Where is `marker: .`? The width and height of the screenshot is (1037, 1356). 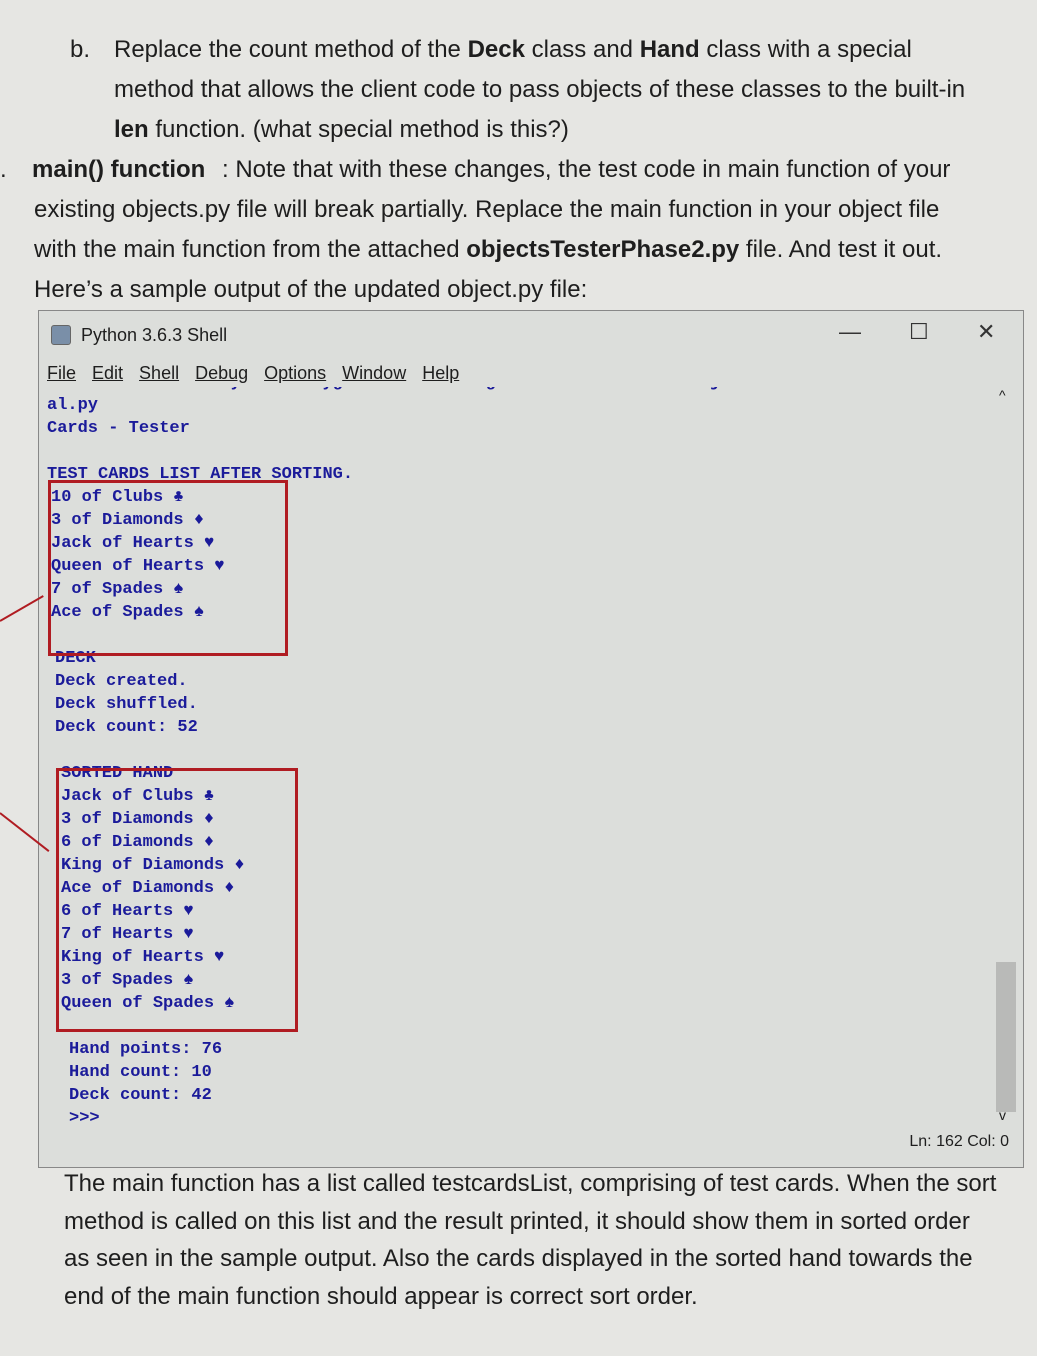 marker: . is located at coordinates (3, 169).